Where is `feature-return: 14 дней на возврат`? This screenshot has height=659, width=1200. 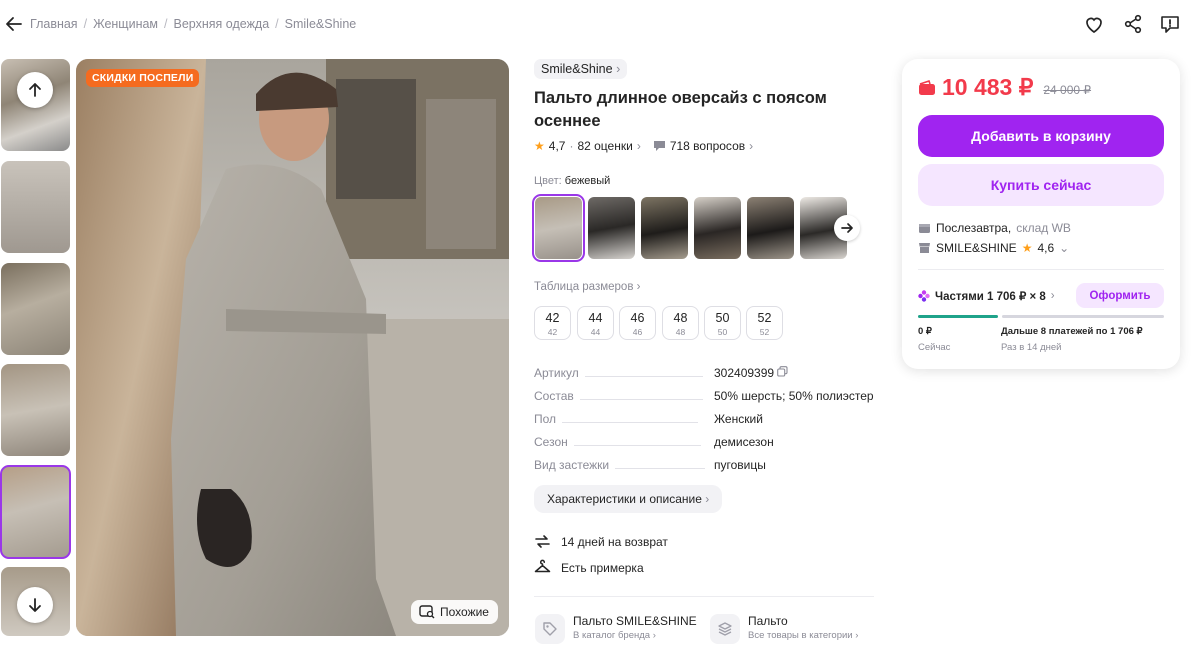 feature-return: 14 дней на возврат is located at coordinates (601, 541).